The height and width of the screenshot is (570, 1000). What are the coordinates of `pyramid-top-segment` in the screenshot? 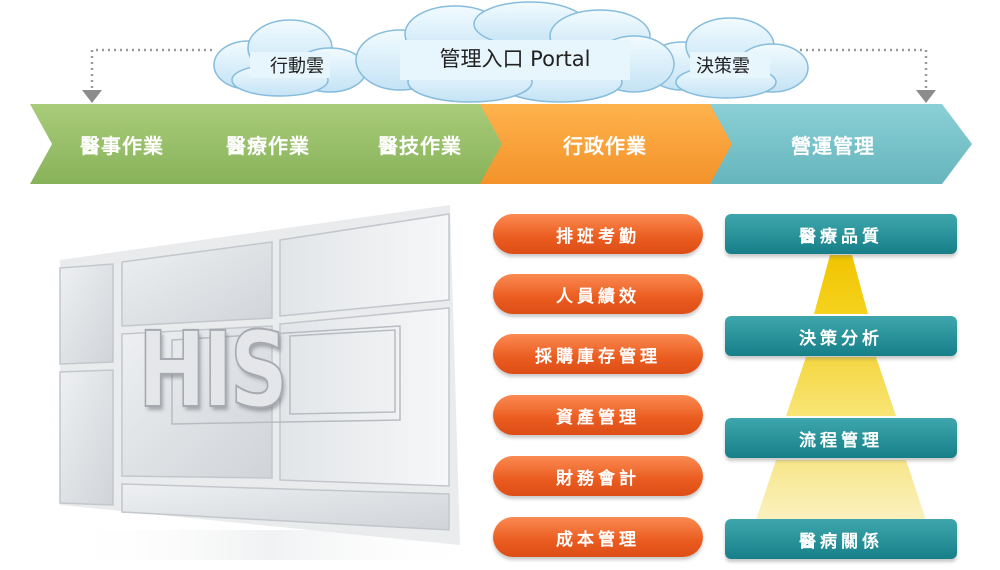 It's located at (841, 284).